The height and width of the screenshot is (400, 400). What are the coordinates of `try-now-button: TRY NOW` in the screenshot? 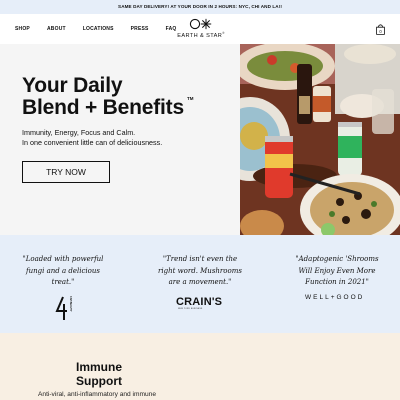 It's located at (66, 172).